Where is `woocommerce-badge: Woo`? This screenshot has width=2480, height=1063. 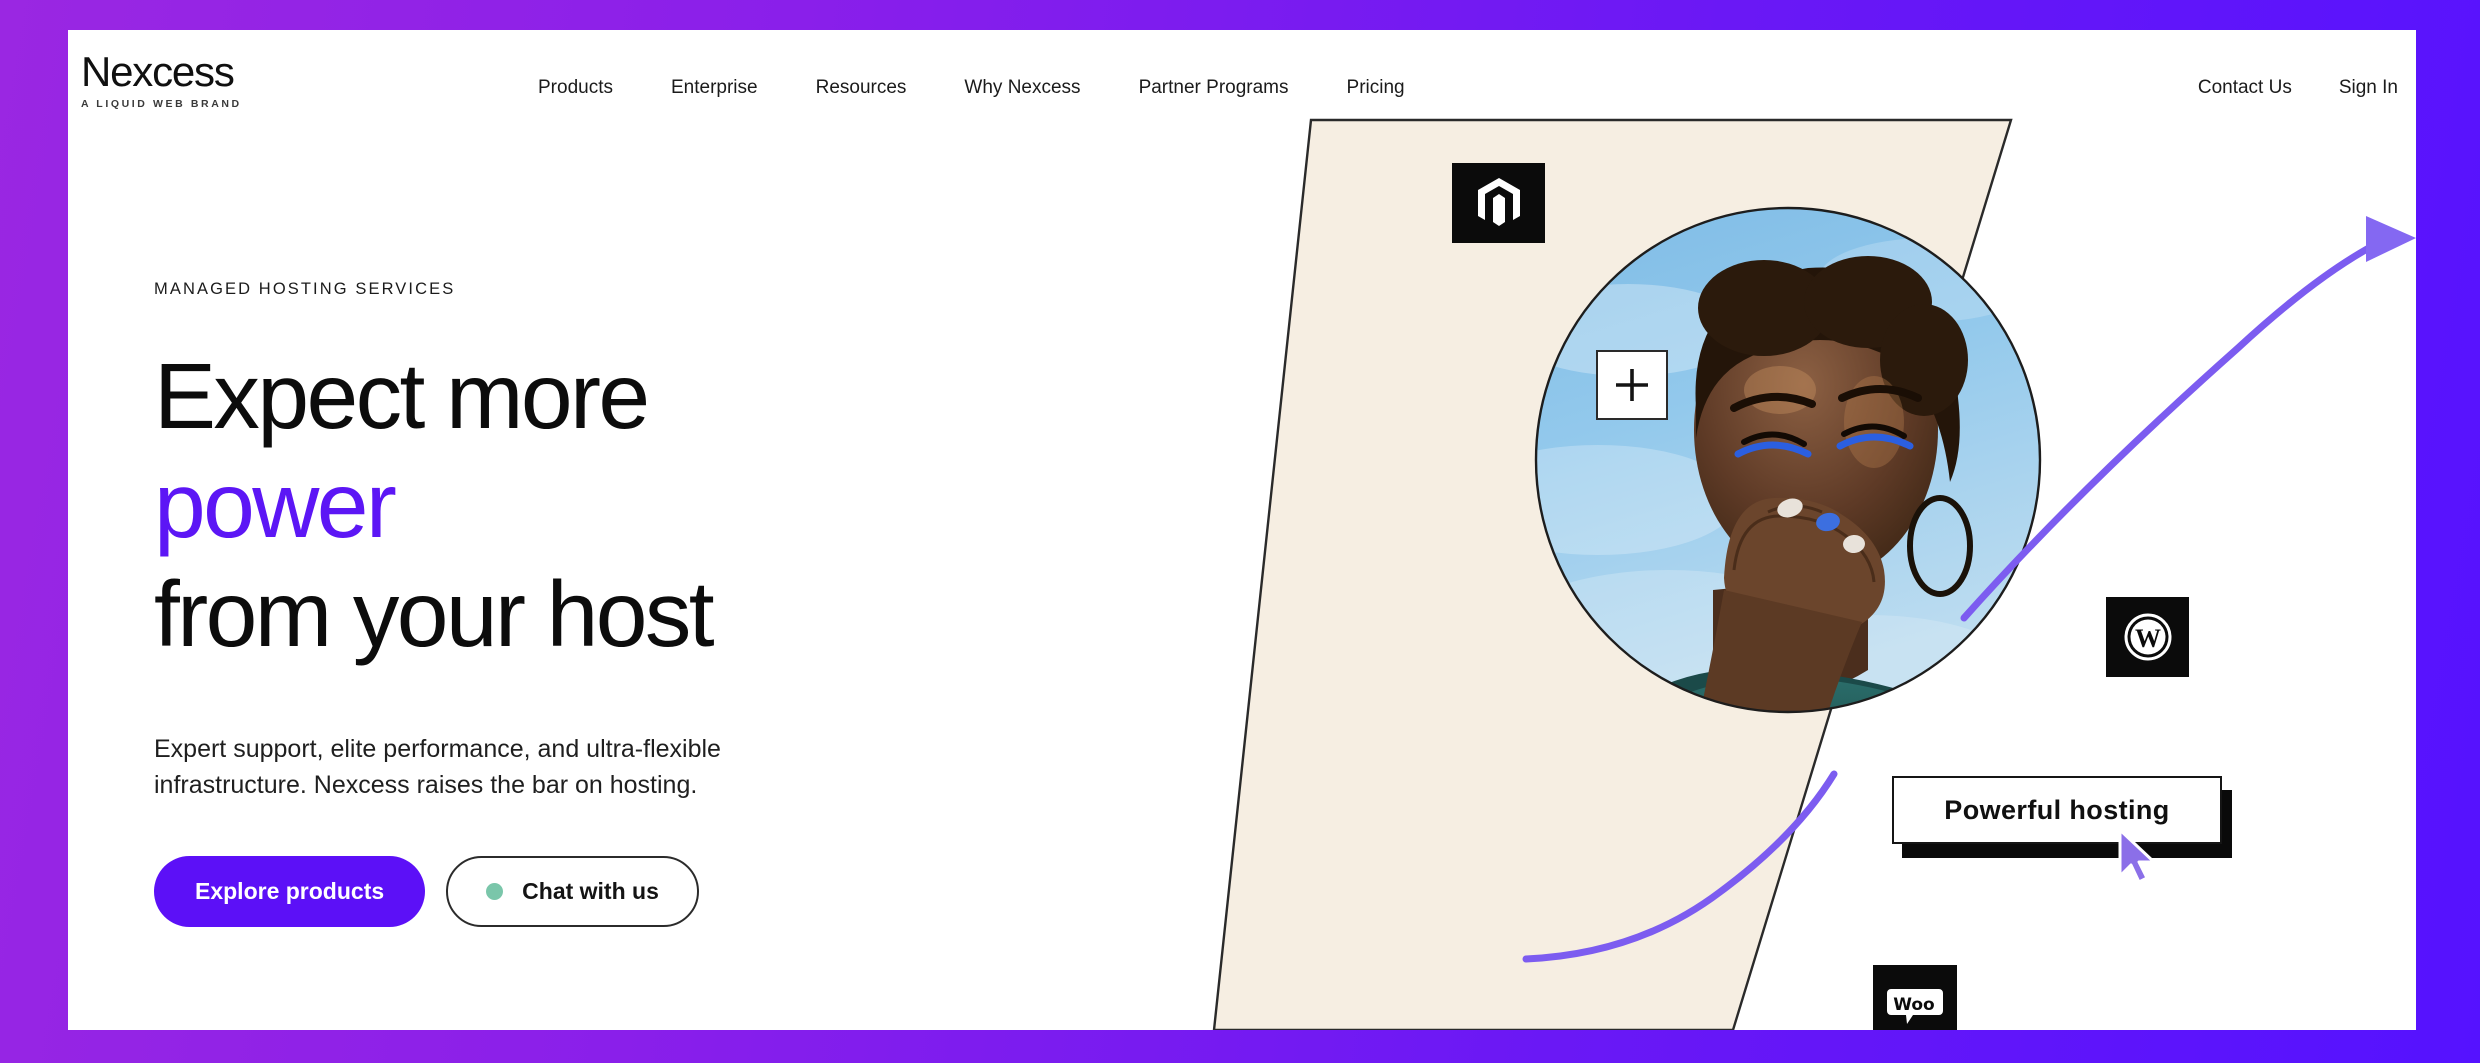
woocommerce-badge: Woo is located at coordinates (1915, 997).